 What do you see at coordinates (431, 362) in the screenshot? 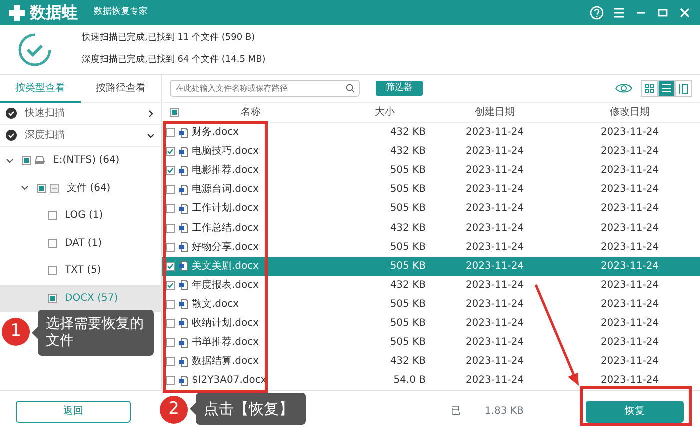
I see `file-row: 数据结算.docx 432 KB 2023-11-24 2023-11-24` at bounding box center [431, 362].